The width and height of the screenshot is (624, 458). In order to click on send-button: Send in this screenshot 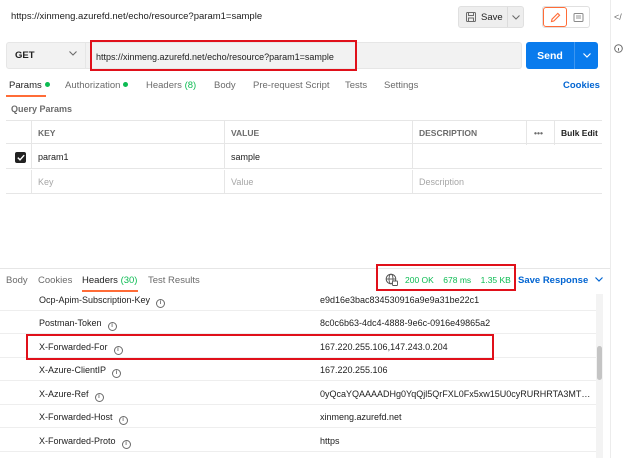, I will do `click(562, 55)`.